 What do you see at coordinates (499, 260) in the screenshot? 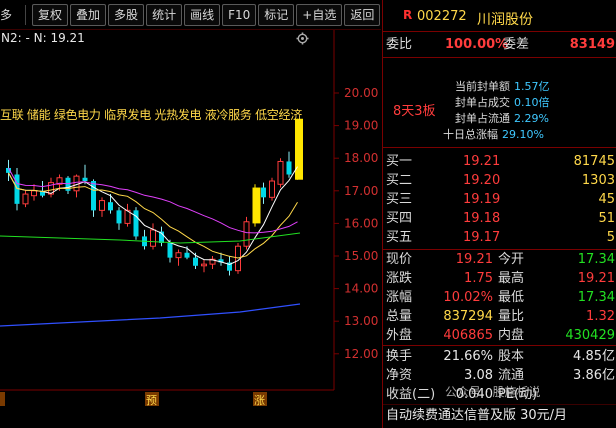
I see `quote-row: 现价 19.21 今开 17.34` at bounding box center [499, 260].